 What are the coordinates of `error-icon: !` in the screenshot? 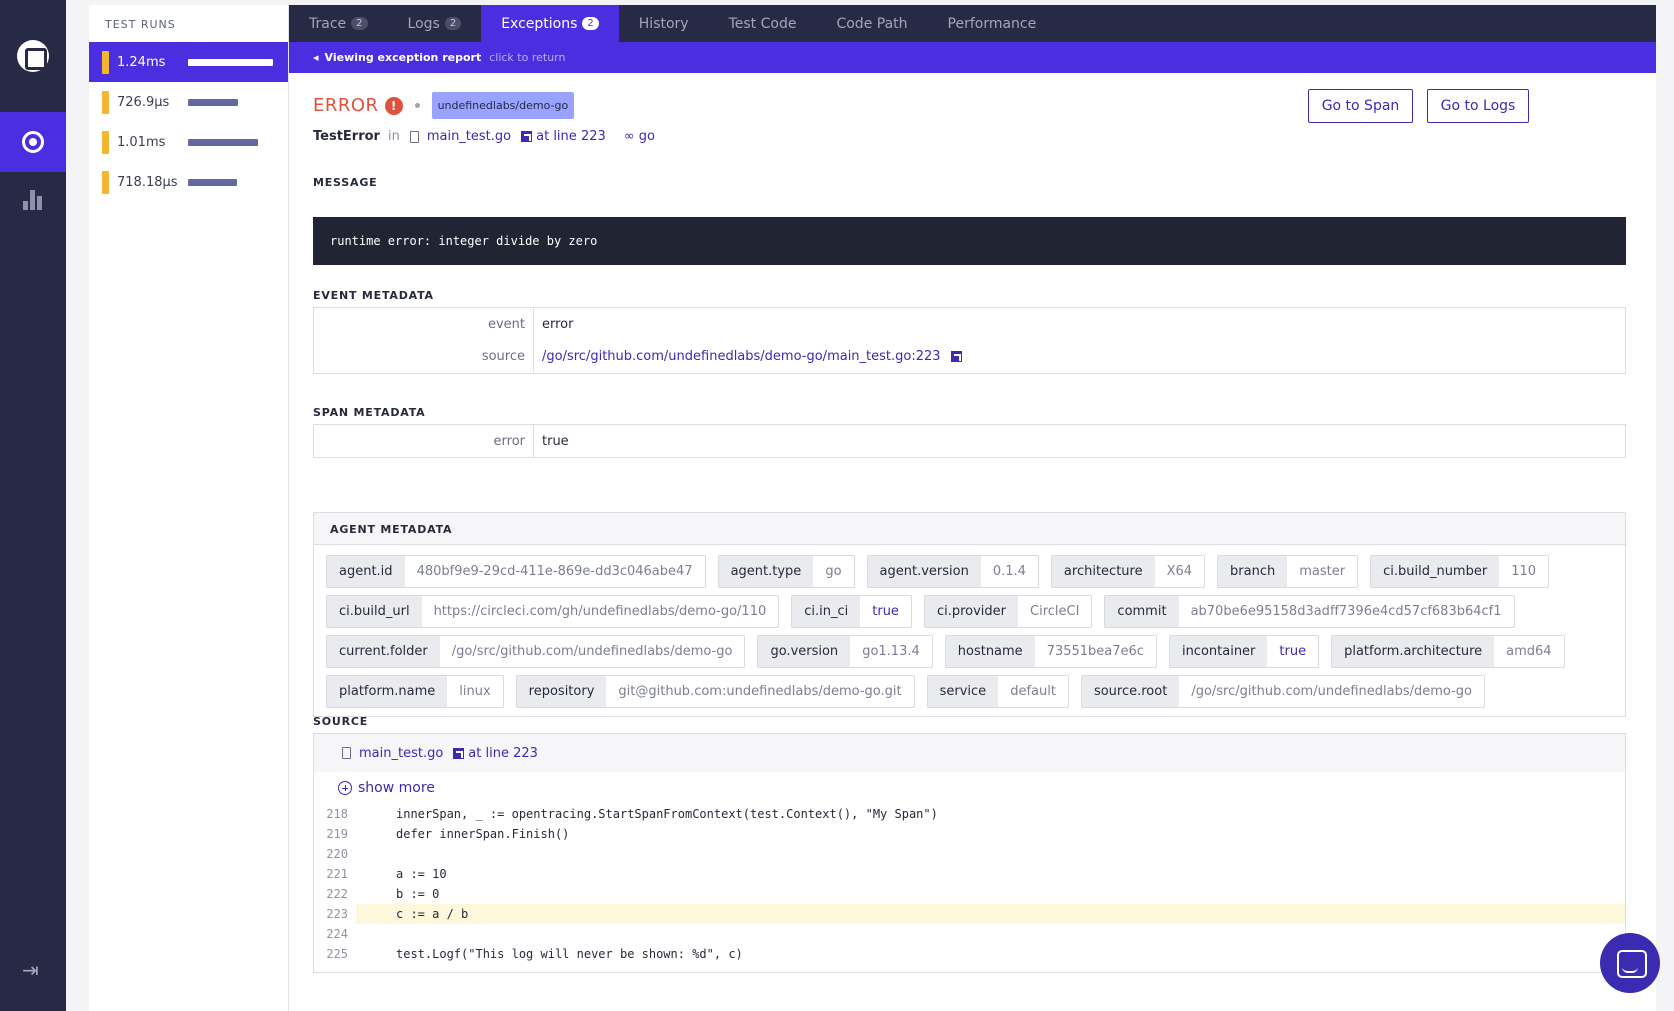 It's located at (393, 105).